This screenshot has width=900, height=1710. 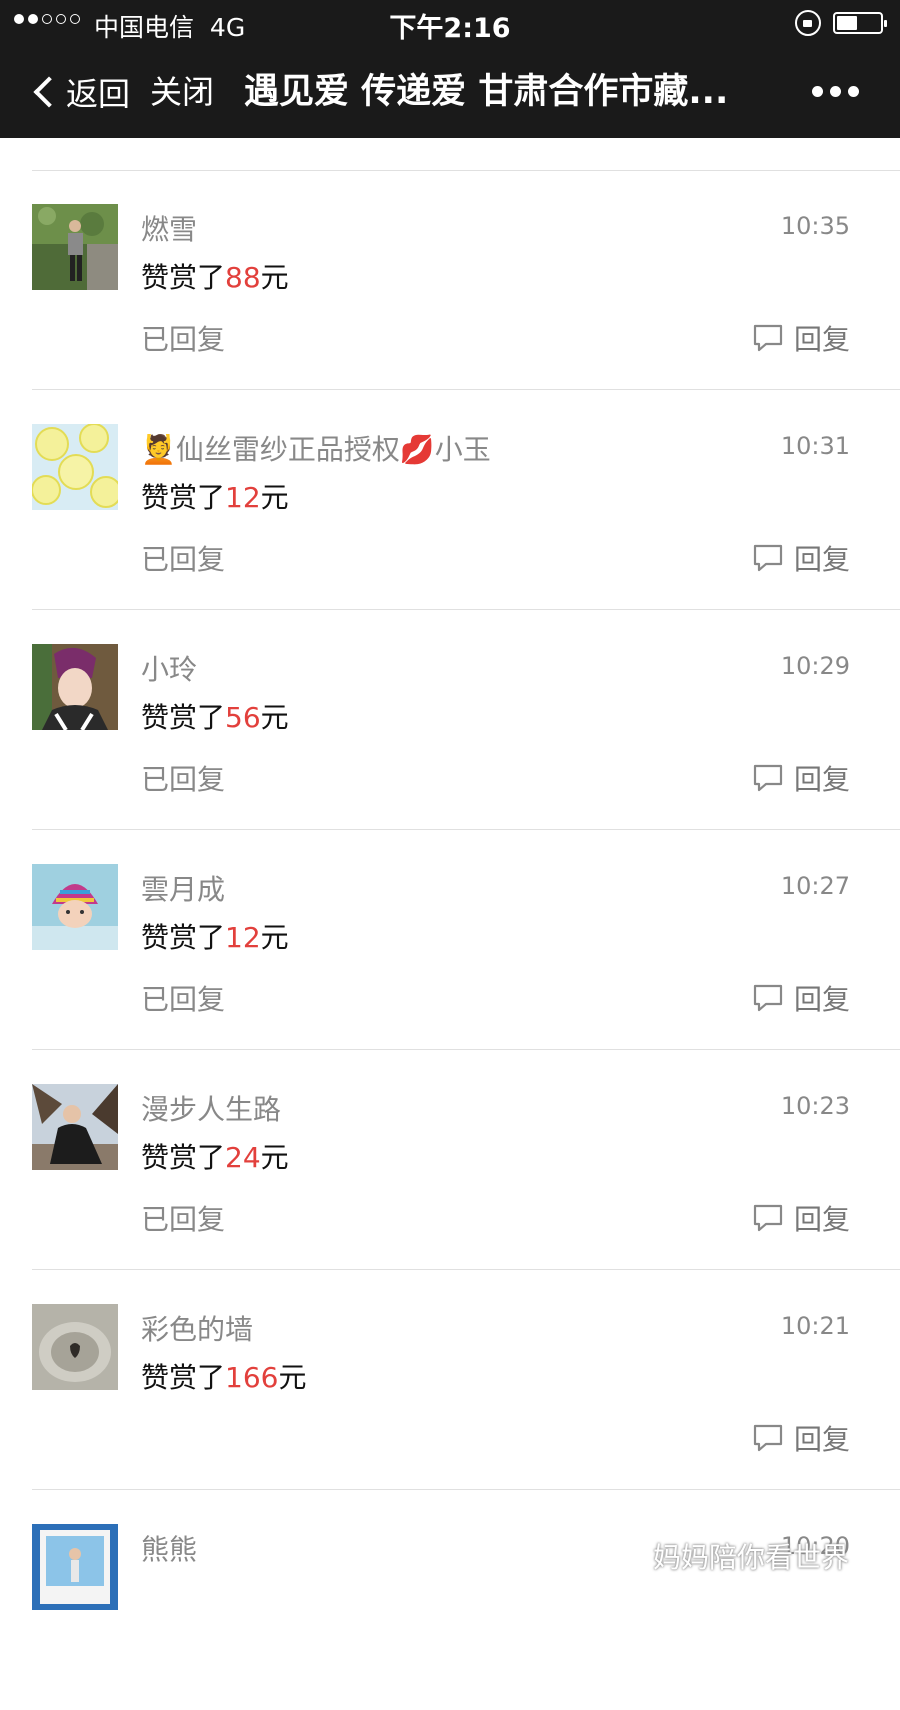 I want to click on close-button: 关闭, so click(x=182, y=92).